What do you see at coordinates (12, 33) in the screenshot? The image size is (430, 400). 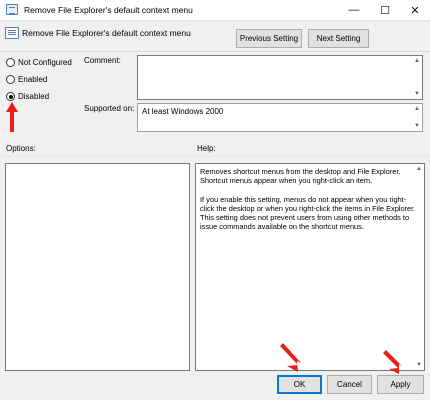 I see `setting-icon` at bounding box center [12, 33].